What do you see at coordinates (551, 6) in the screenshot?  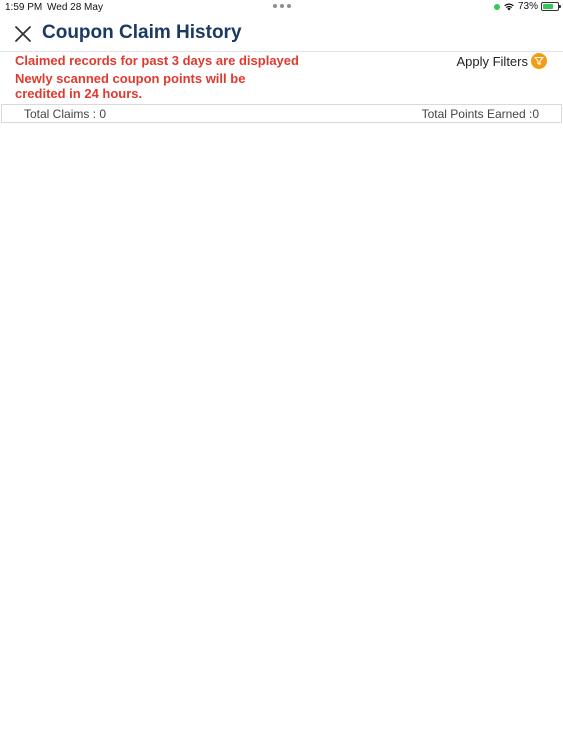 I see `battery-icon` at bounding box center [551, 6].